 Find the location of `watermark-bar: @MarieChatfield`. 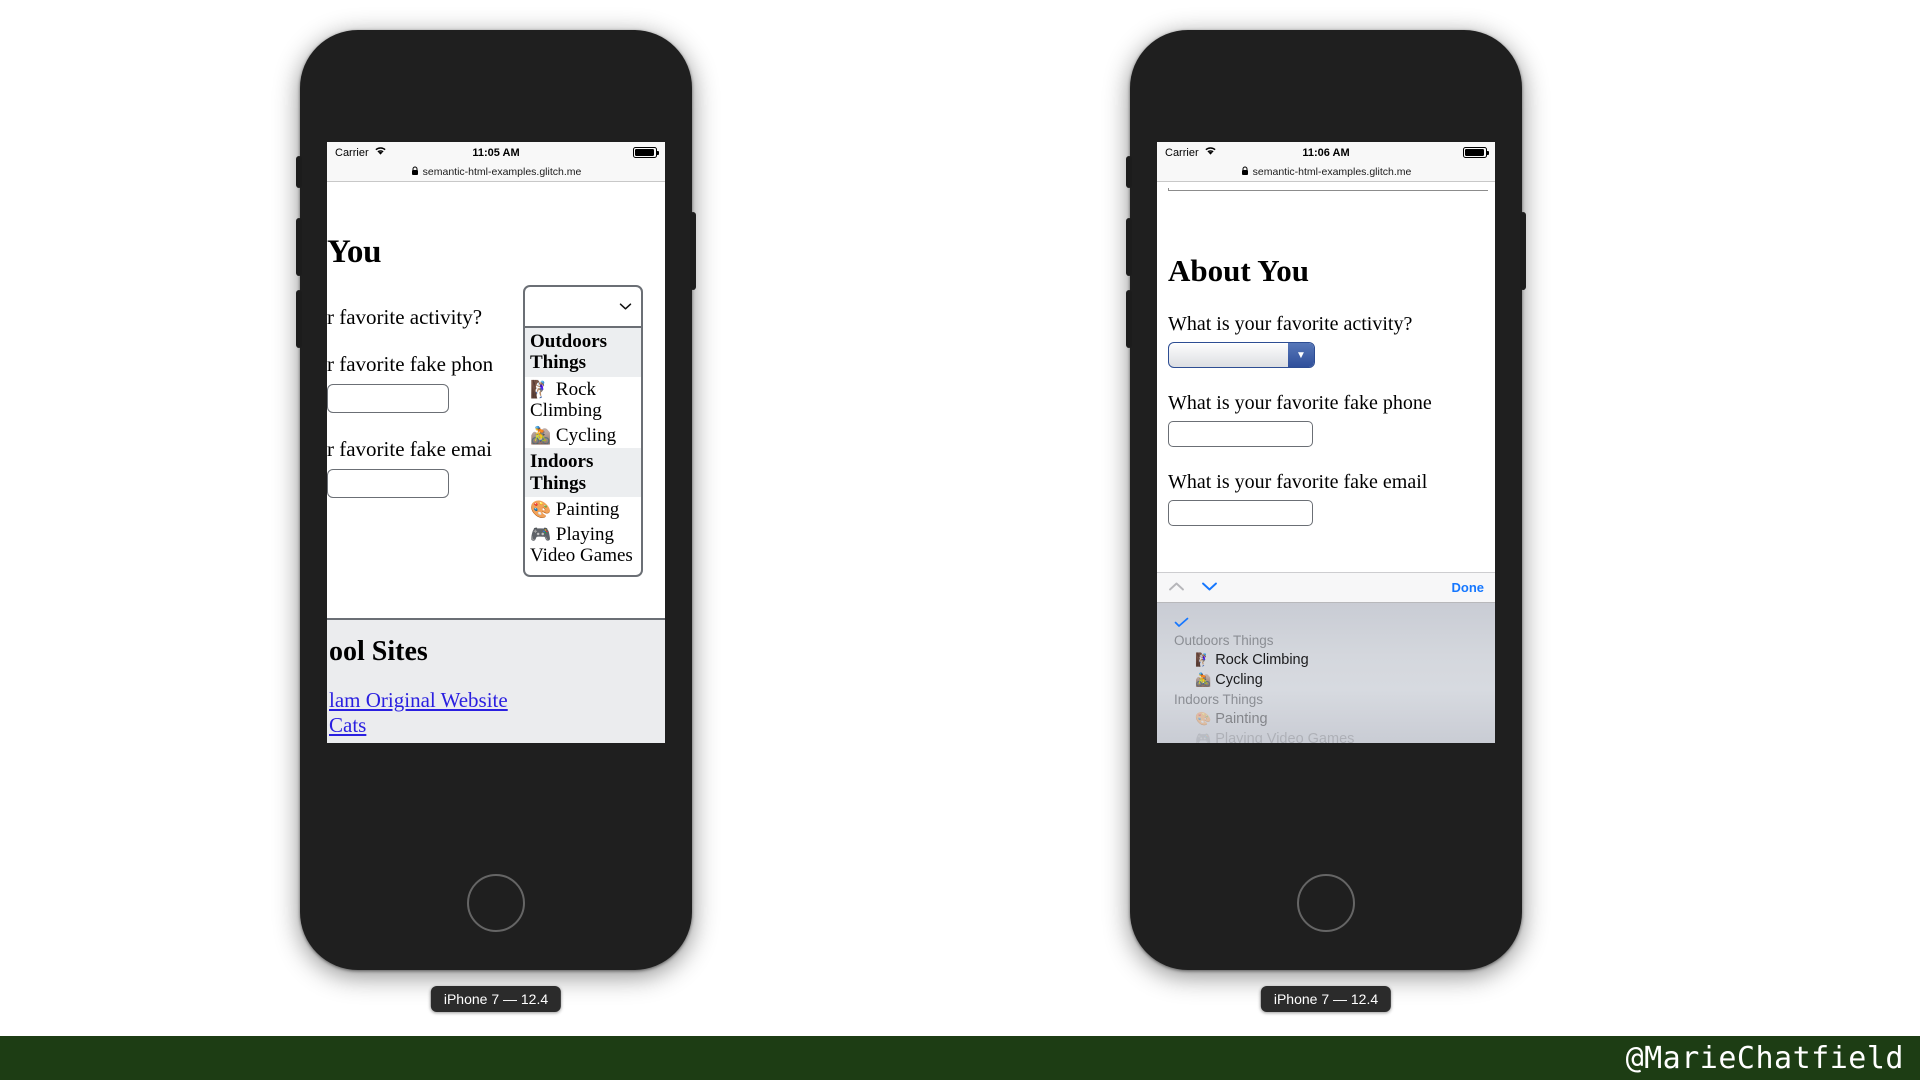

watermark-bar: @MarieChatfield is located at coordinates (960, 1058).